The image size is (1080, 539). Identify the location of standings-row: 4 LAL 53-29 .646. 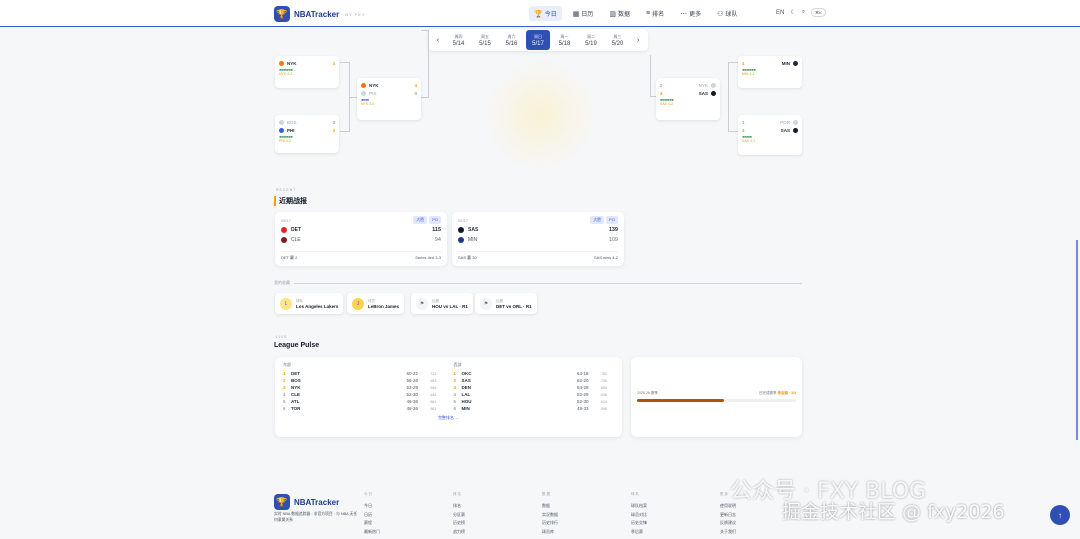
(534, 394).